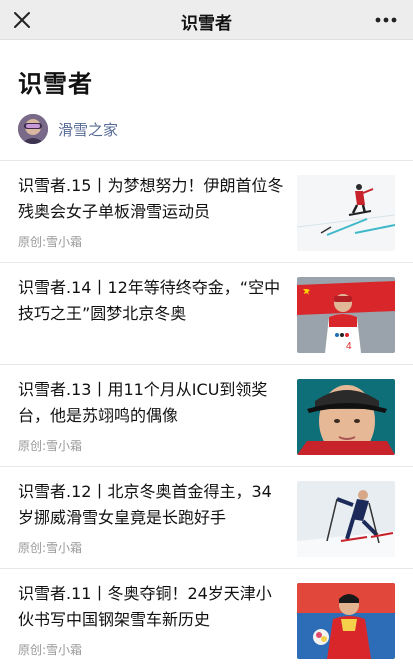 Image resolution: width=413 pixels, height=670 pixels. I want to click on article-title: 识雪者.11丨冬奥夺铜！24岁天津小伙书写中国钢架雪车新历史, so click(152, 607).